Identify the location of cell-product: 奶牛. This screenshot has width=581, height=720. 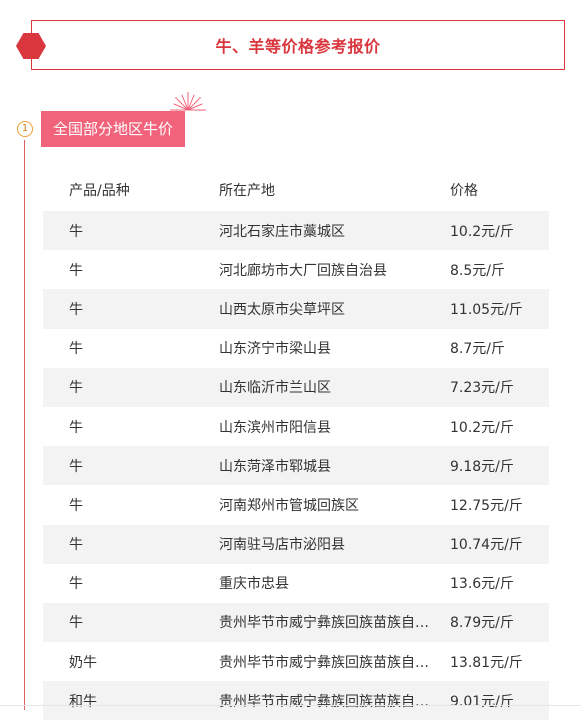
(83, 662).